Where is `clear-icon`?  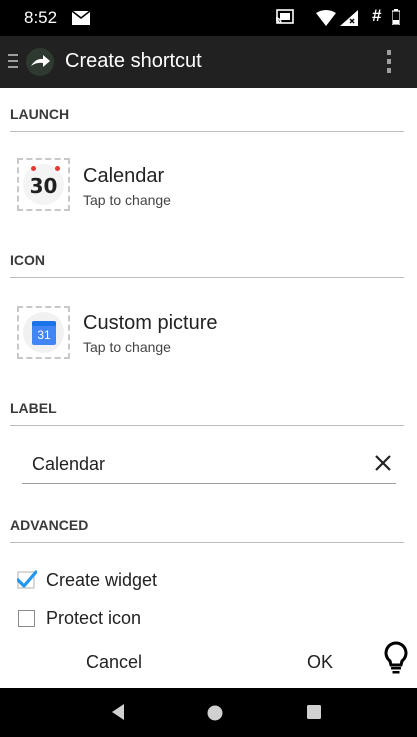 clear-icon is located at coordinates (383, 465).